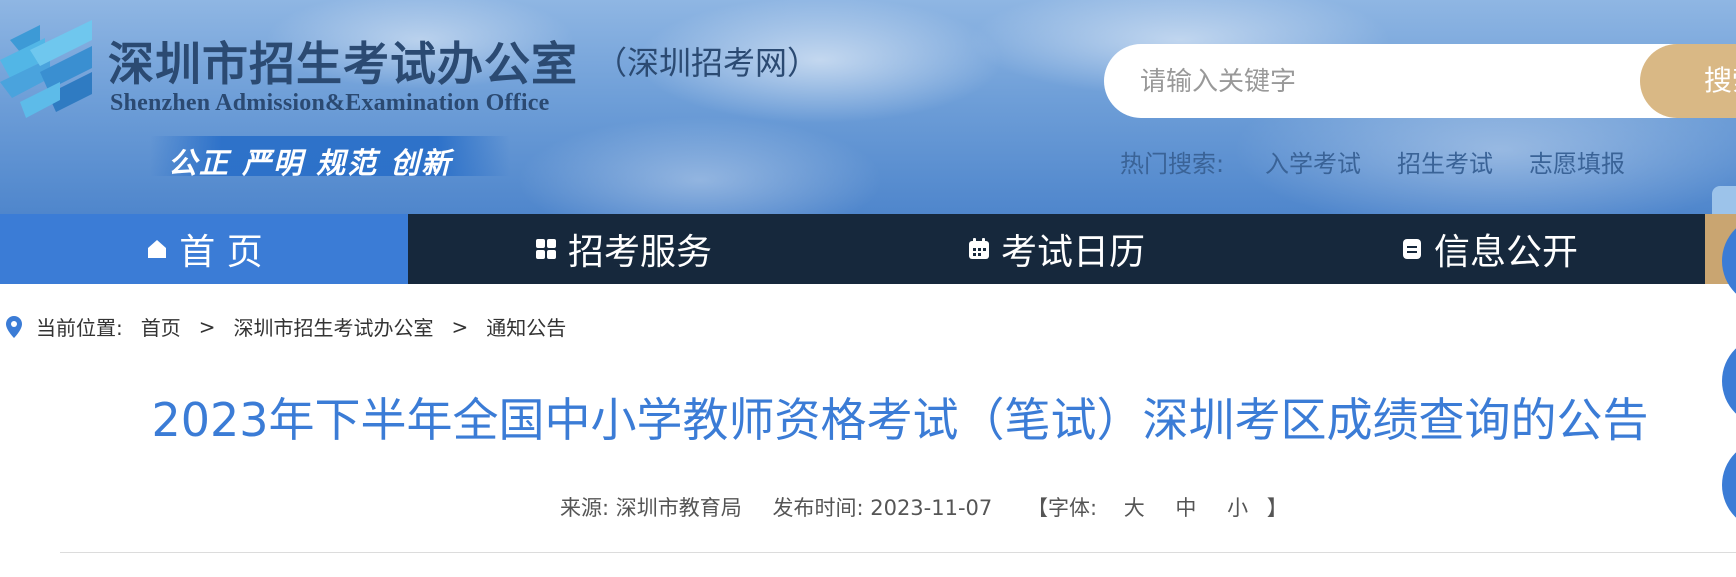 This screenshot has width=1736, height=577. Describe the element at coordinates (1505, 252) in the screenshot. I see `nav-item-label: 信息公开` at that location.